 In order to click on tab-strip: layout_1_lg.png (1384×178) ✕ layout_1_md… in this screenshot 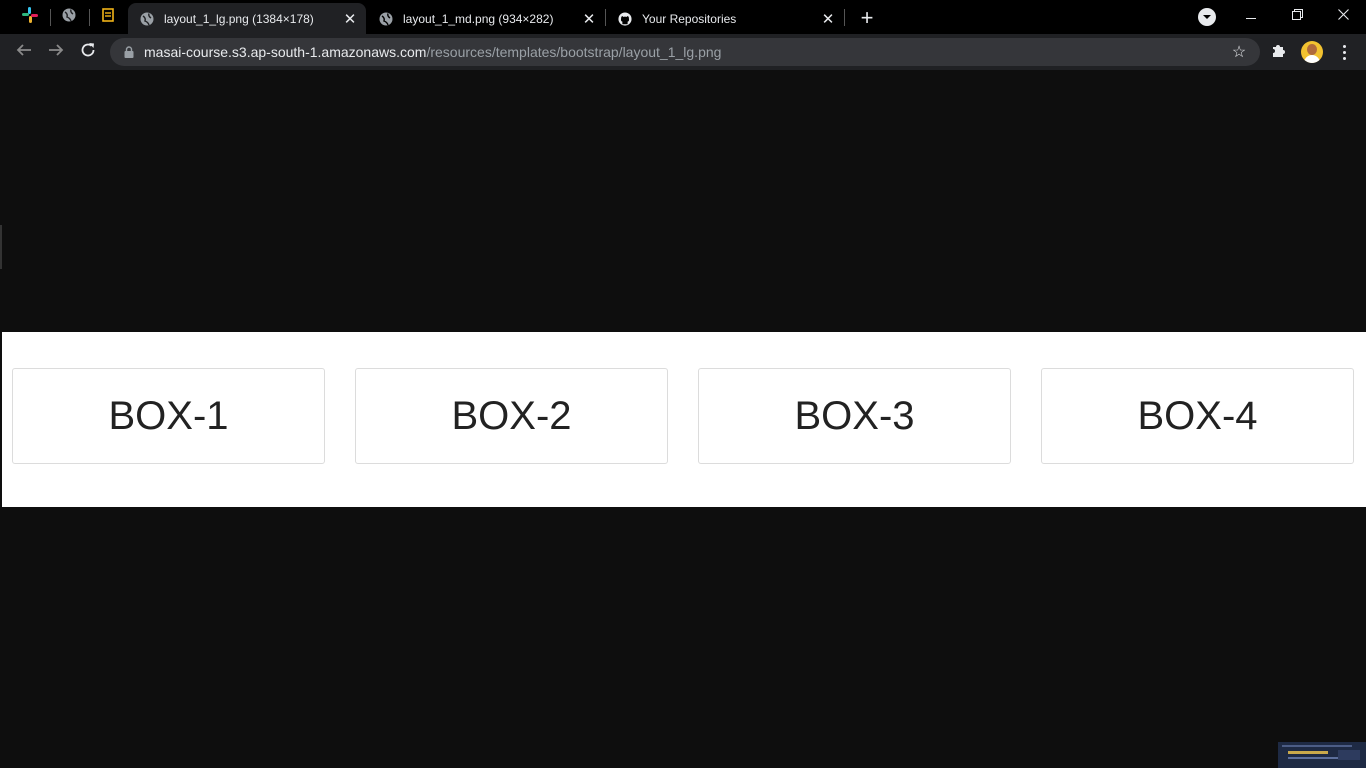, I will do `click(683, 17)`.